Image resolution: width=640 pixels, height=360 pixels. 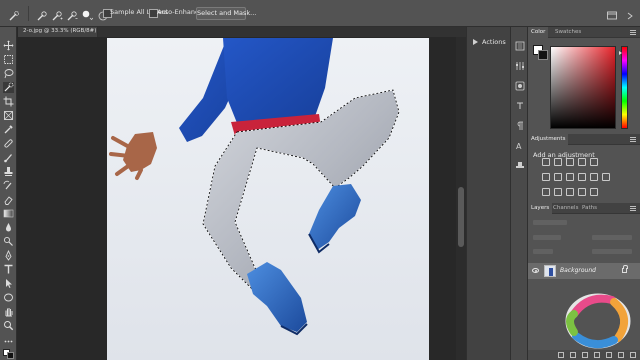 What do you see at coordinates (8, 129) in the screenshot?
I see `eyedropper-tool-icon` at bounding box center [8, 129].